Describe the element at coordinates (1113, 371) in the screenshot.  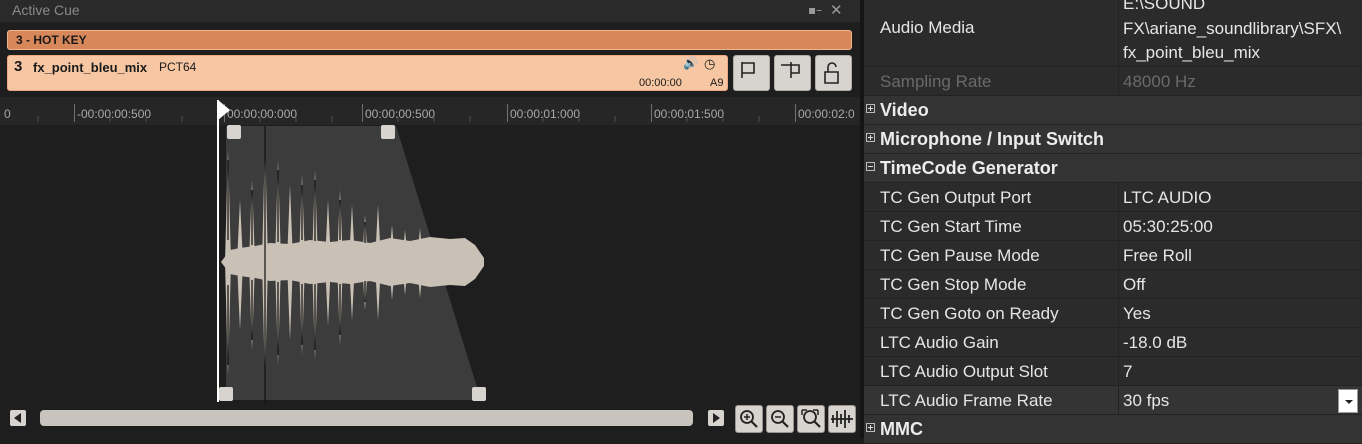
I see `prop-row: LTC Audio Output Slot 7` at that location.